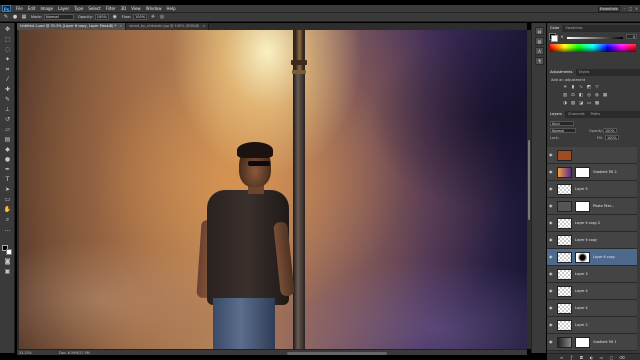 The height and width of the screenshot is (360, 640). I want to click on black-white-icon: ◧, so click(581, 96).